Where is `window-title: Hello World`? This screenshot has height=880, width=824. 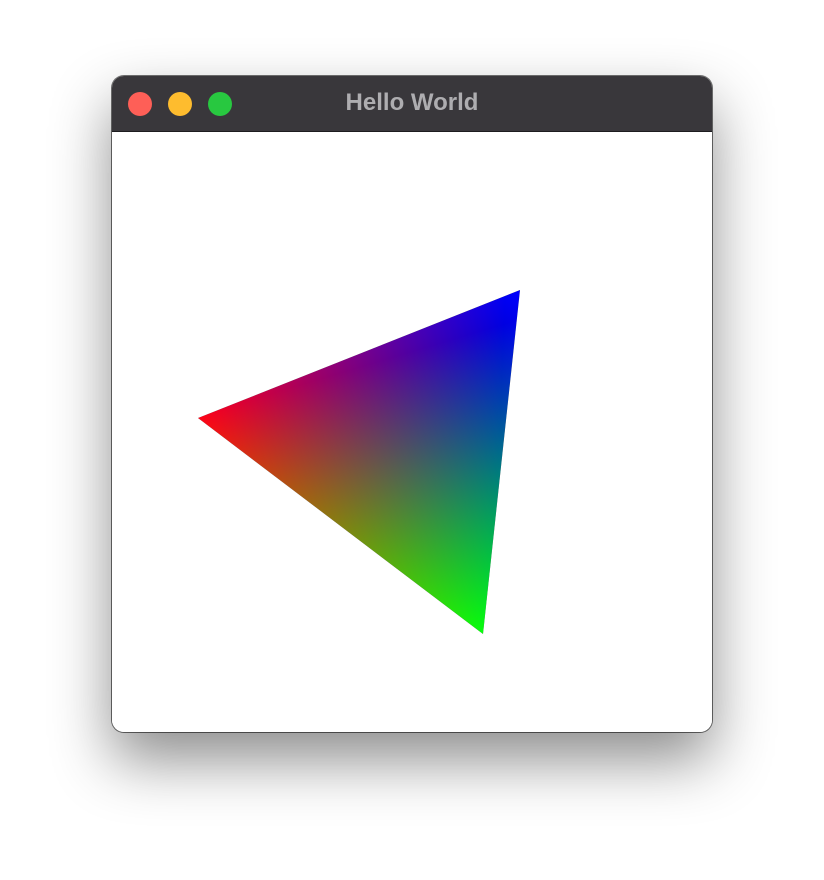
window-title: Hello World is located at coordinates (412, 102).